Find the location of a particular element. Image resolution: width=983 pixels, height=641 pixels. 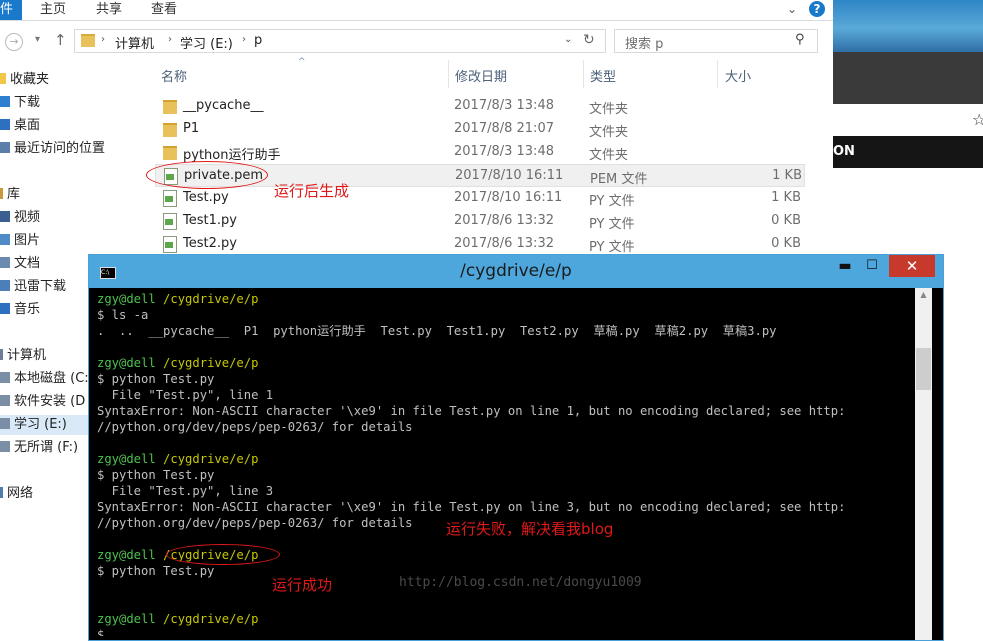

nav-desktop: 桌面 is located at coordinates (20, 126).